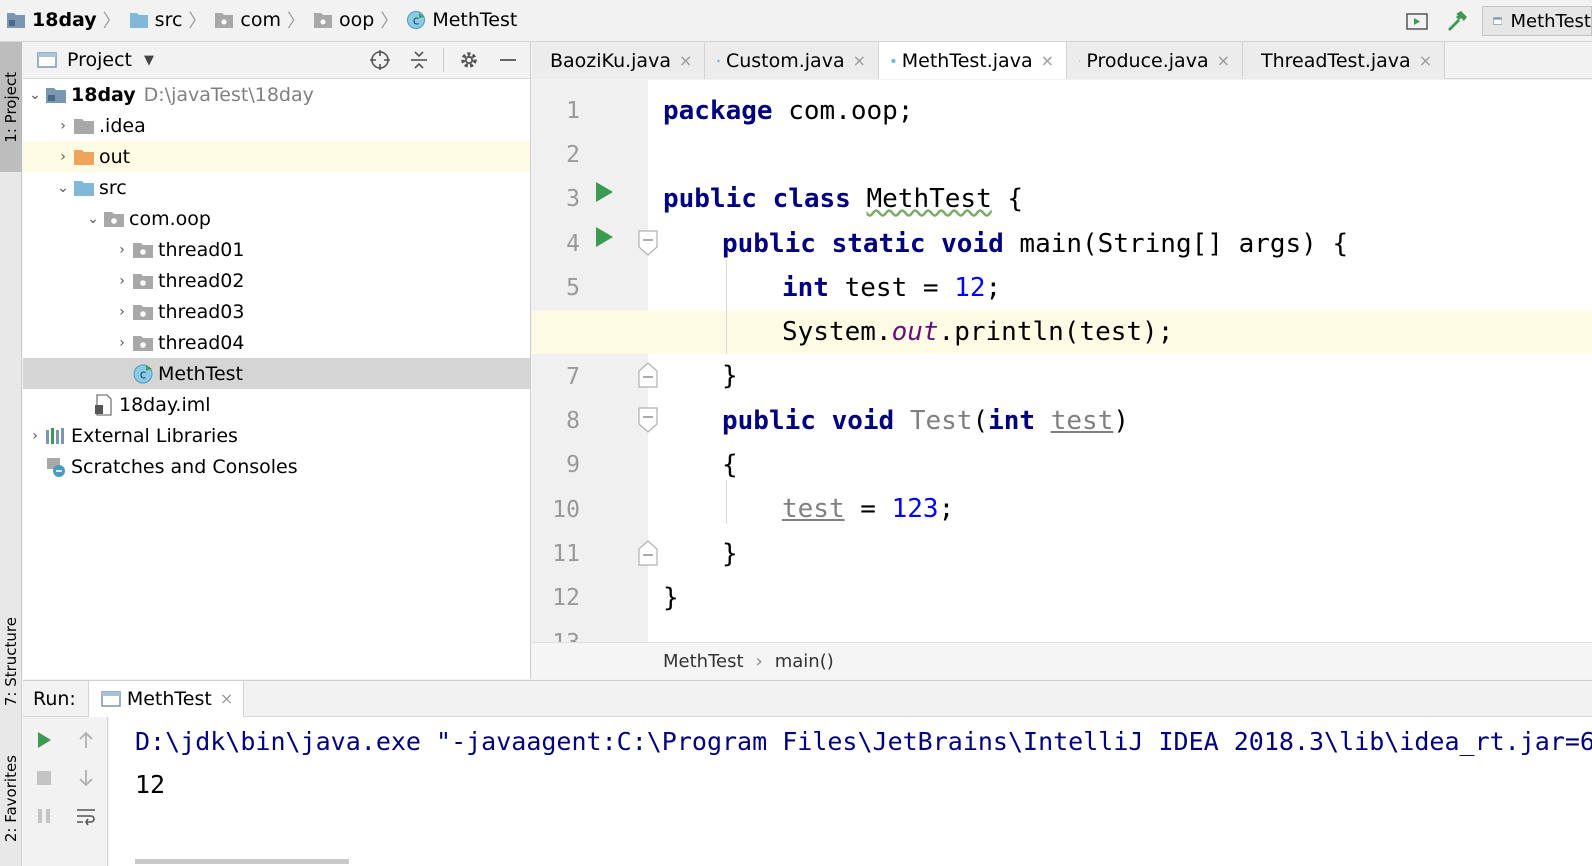  I want to click on scroll-from-source-button, so click(380, 60).